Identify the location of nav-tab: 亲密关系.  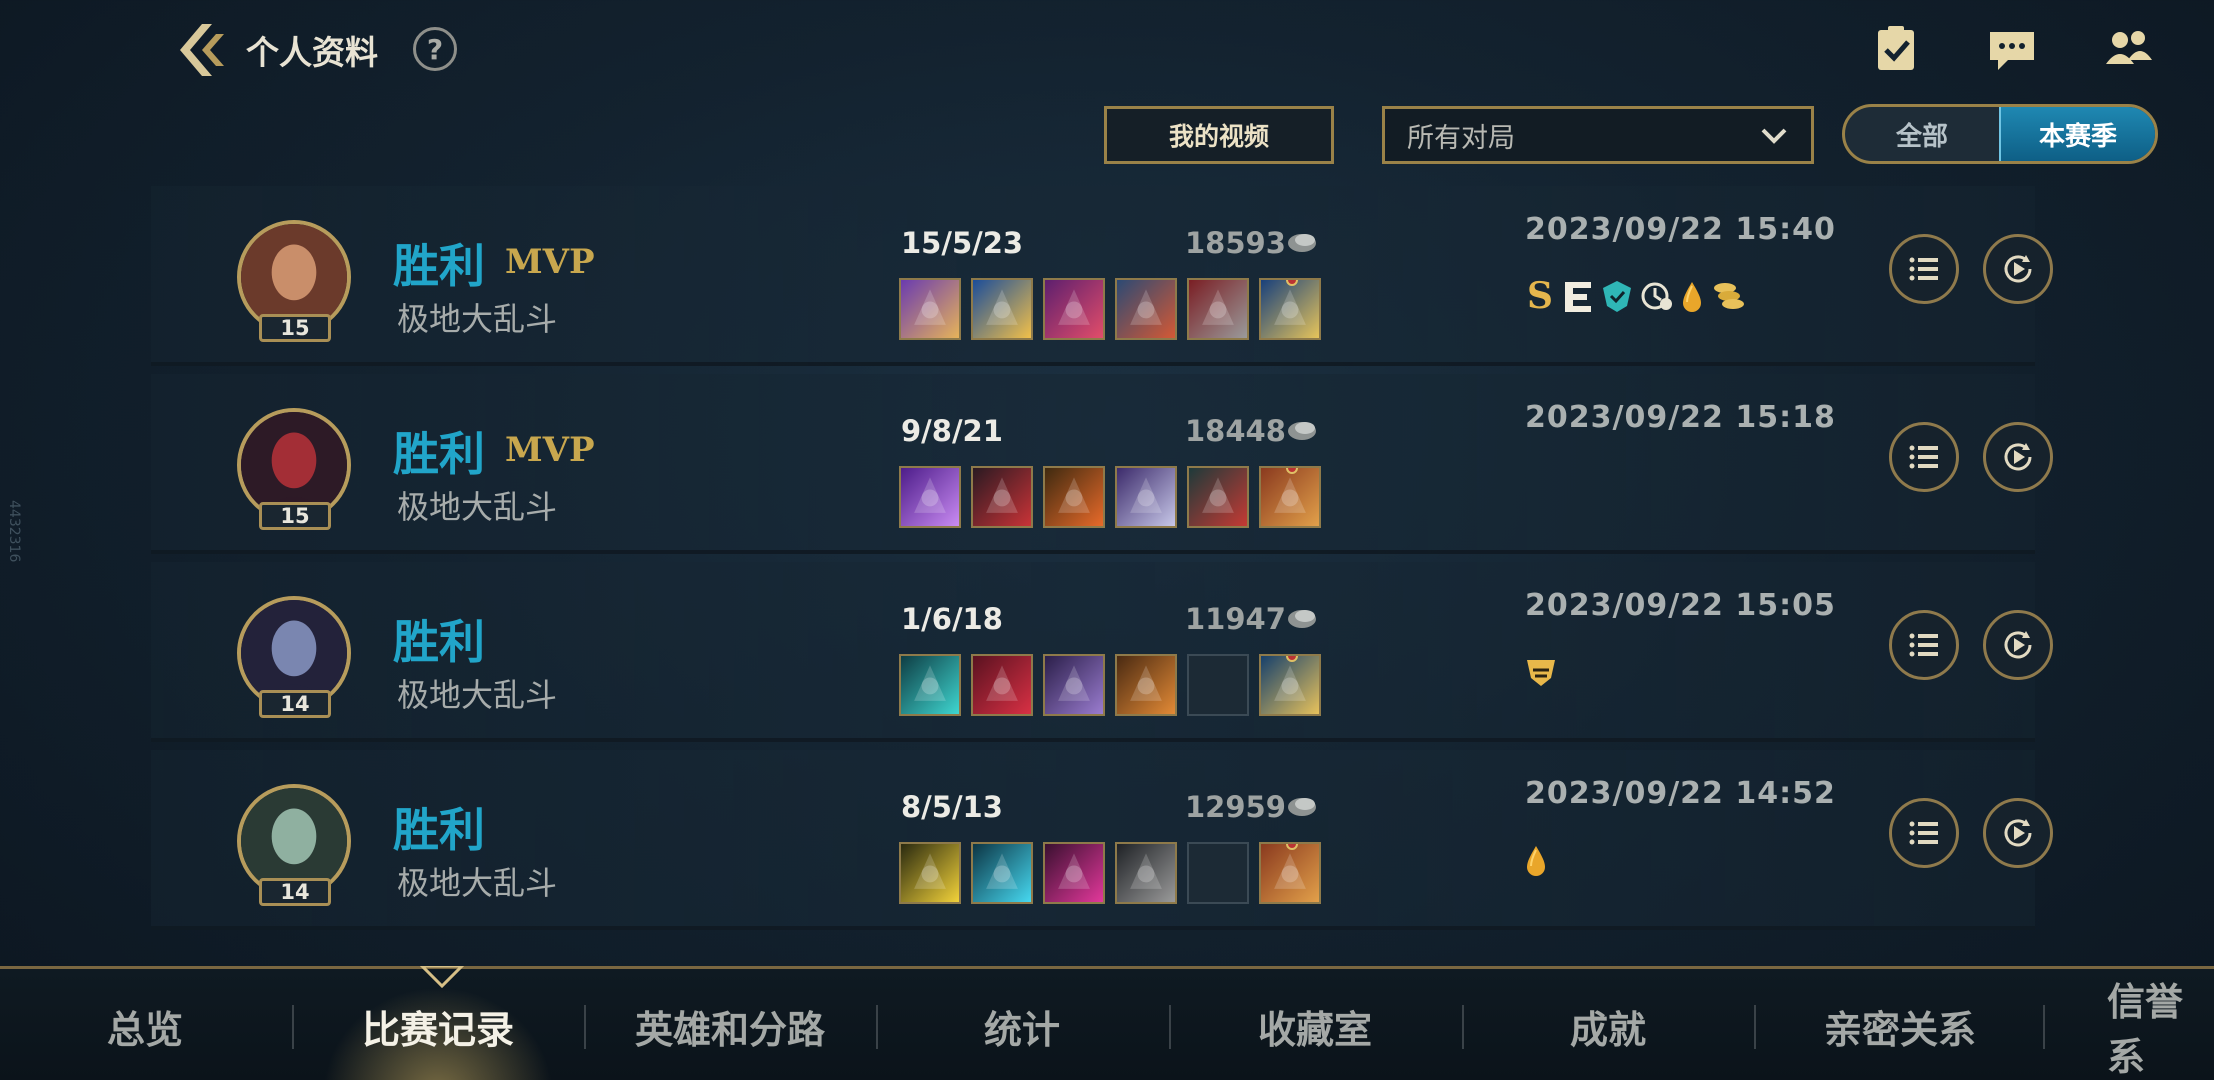
(1900, 1024).